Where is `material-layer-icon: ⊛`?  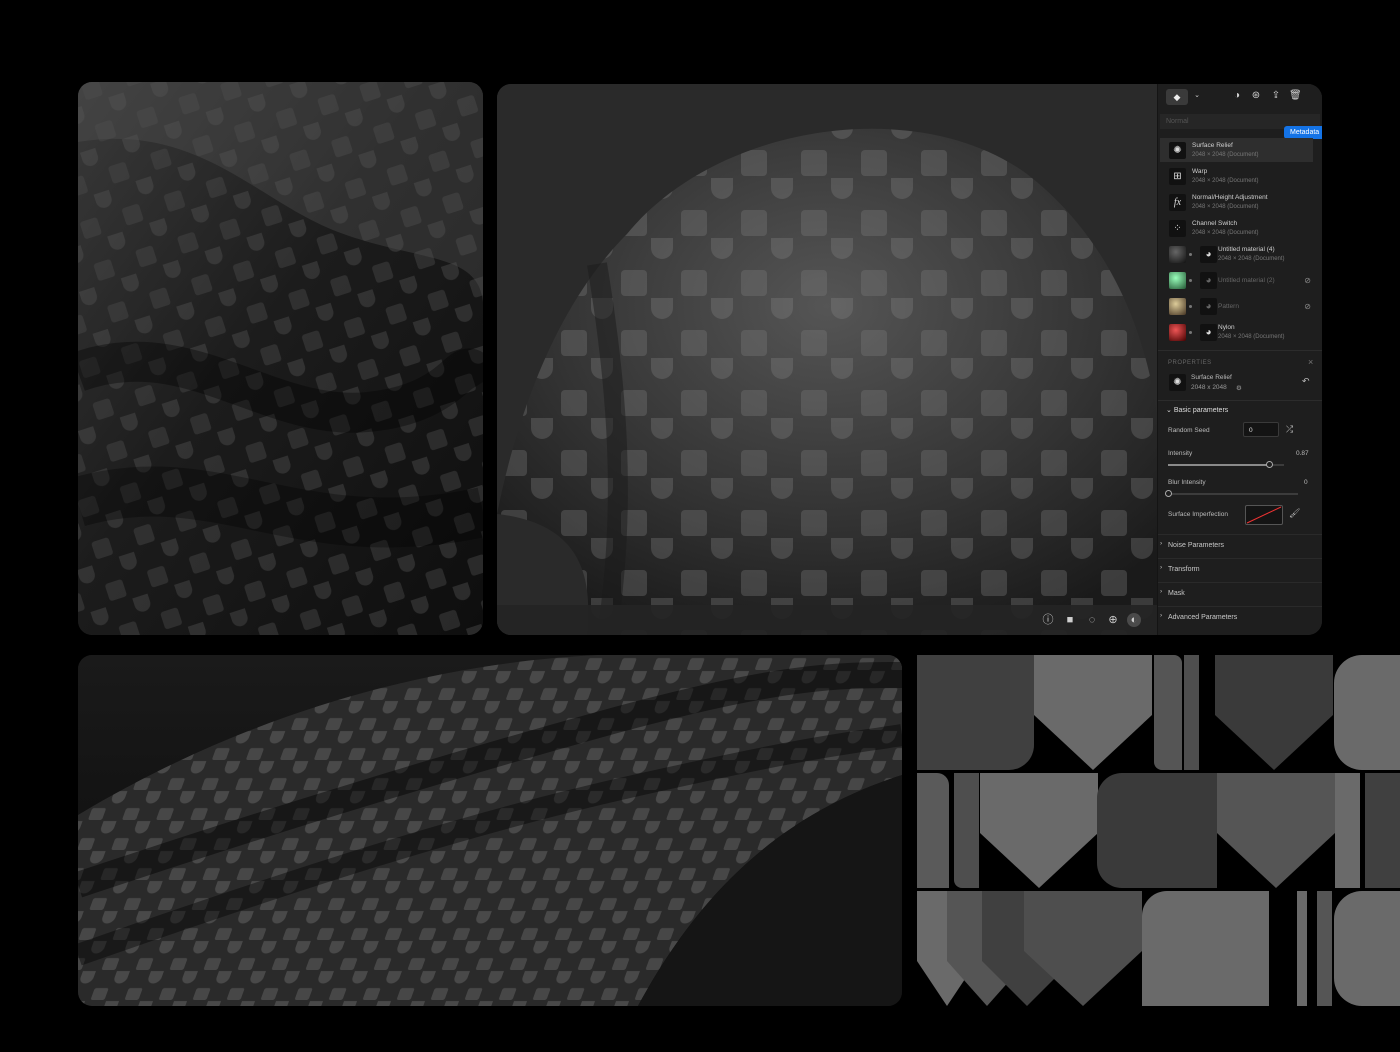
material-layer-icon: ⊛ is located at coordinates (1256, 96).